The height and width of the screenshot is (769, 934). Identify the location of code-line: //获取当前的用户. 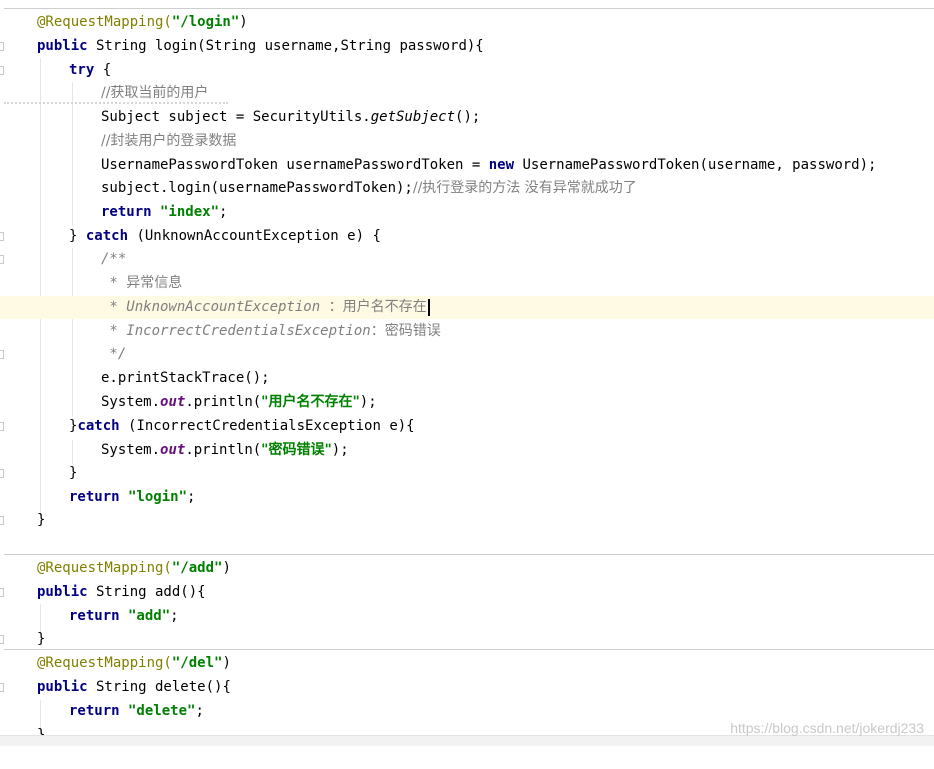
(467, 93).